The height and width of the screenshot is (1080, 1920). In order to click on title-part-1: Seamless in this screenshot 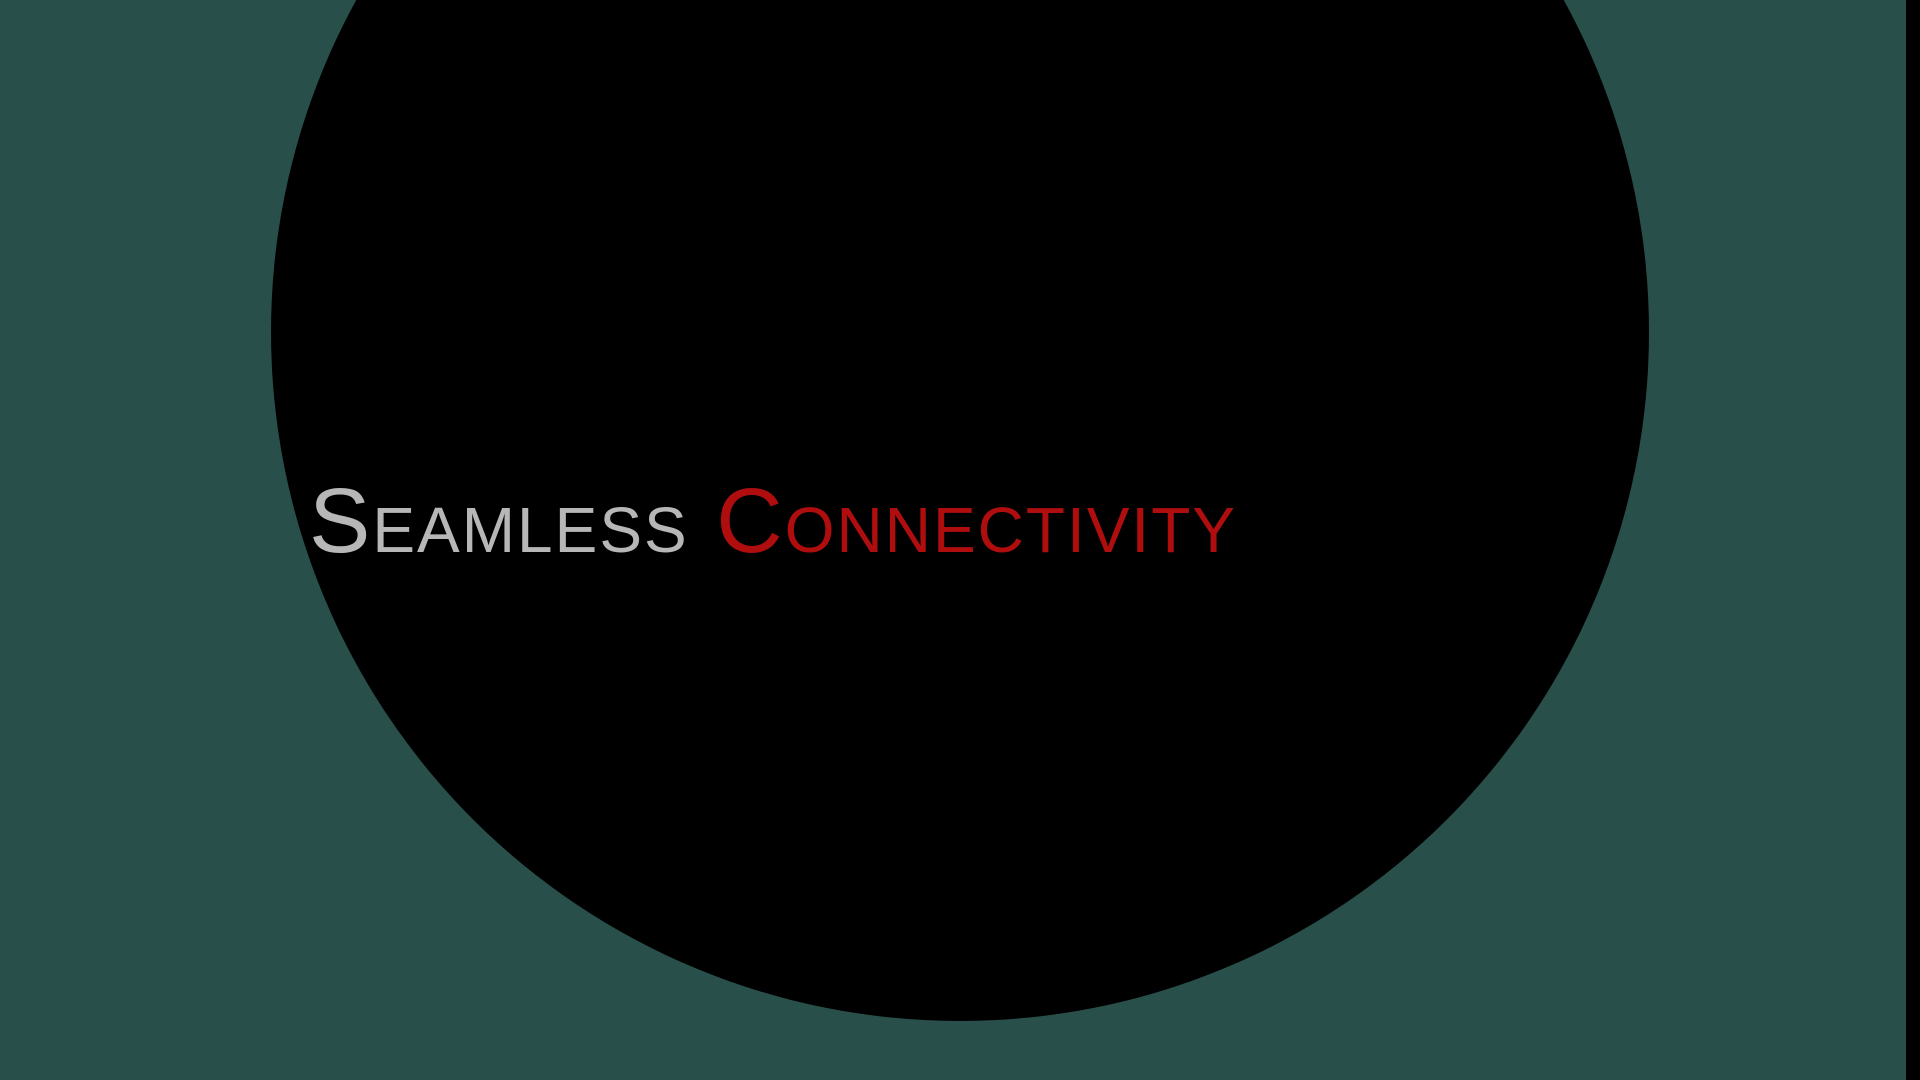, I will do `click(499, 521)`.